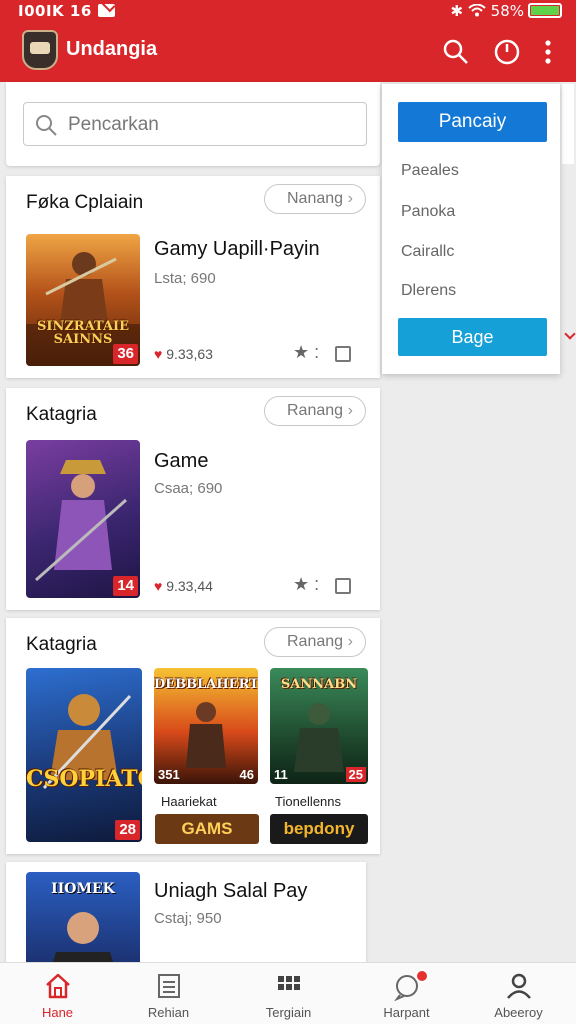  I want to click on stat-value: 9.33,44, so click(189, 586).